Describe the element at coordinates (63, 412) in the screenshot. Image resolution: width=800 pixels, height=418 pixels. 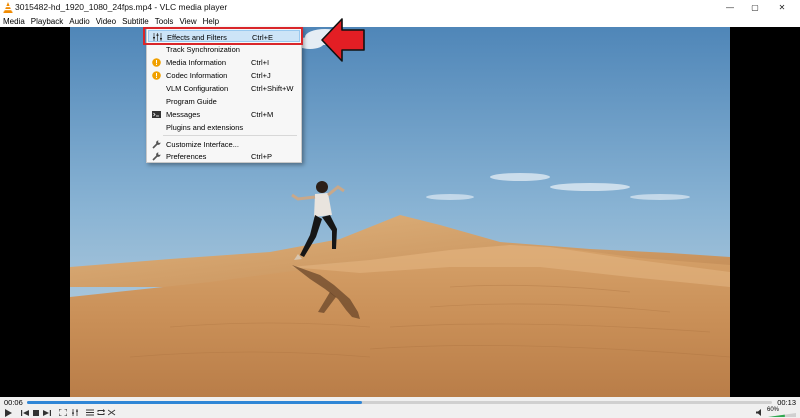
I see `fullscreen-icon` at that location.